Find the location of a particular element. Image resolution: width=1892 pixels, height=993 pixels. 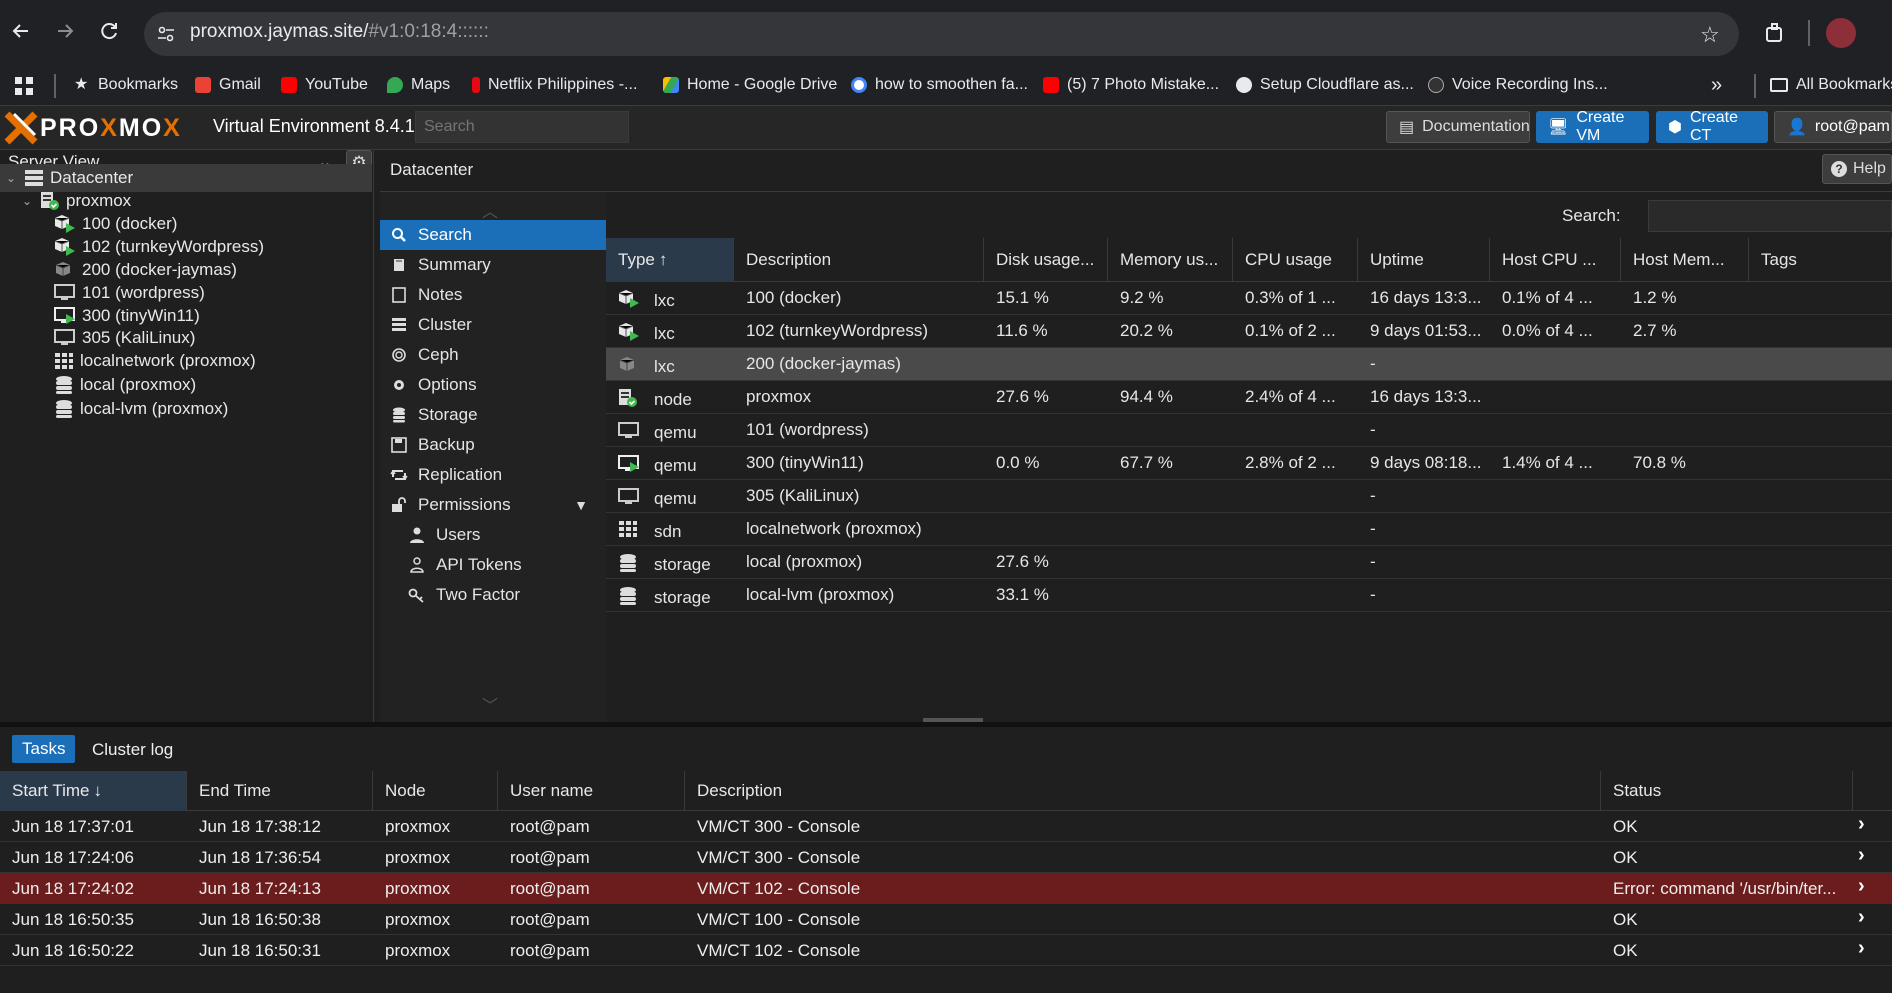

nav-item-storage: Storage is located at coordinates (493, 415).